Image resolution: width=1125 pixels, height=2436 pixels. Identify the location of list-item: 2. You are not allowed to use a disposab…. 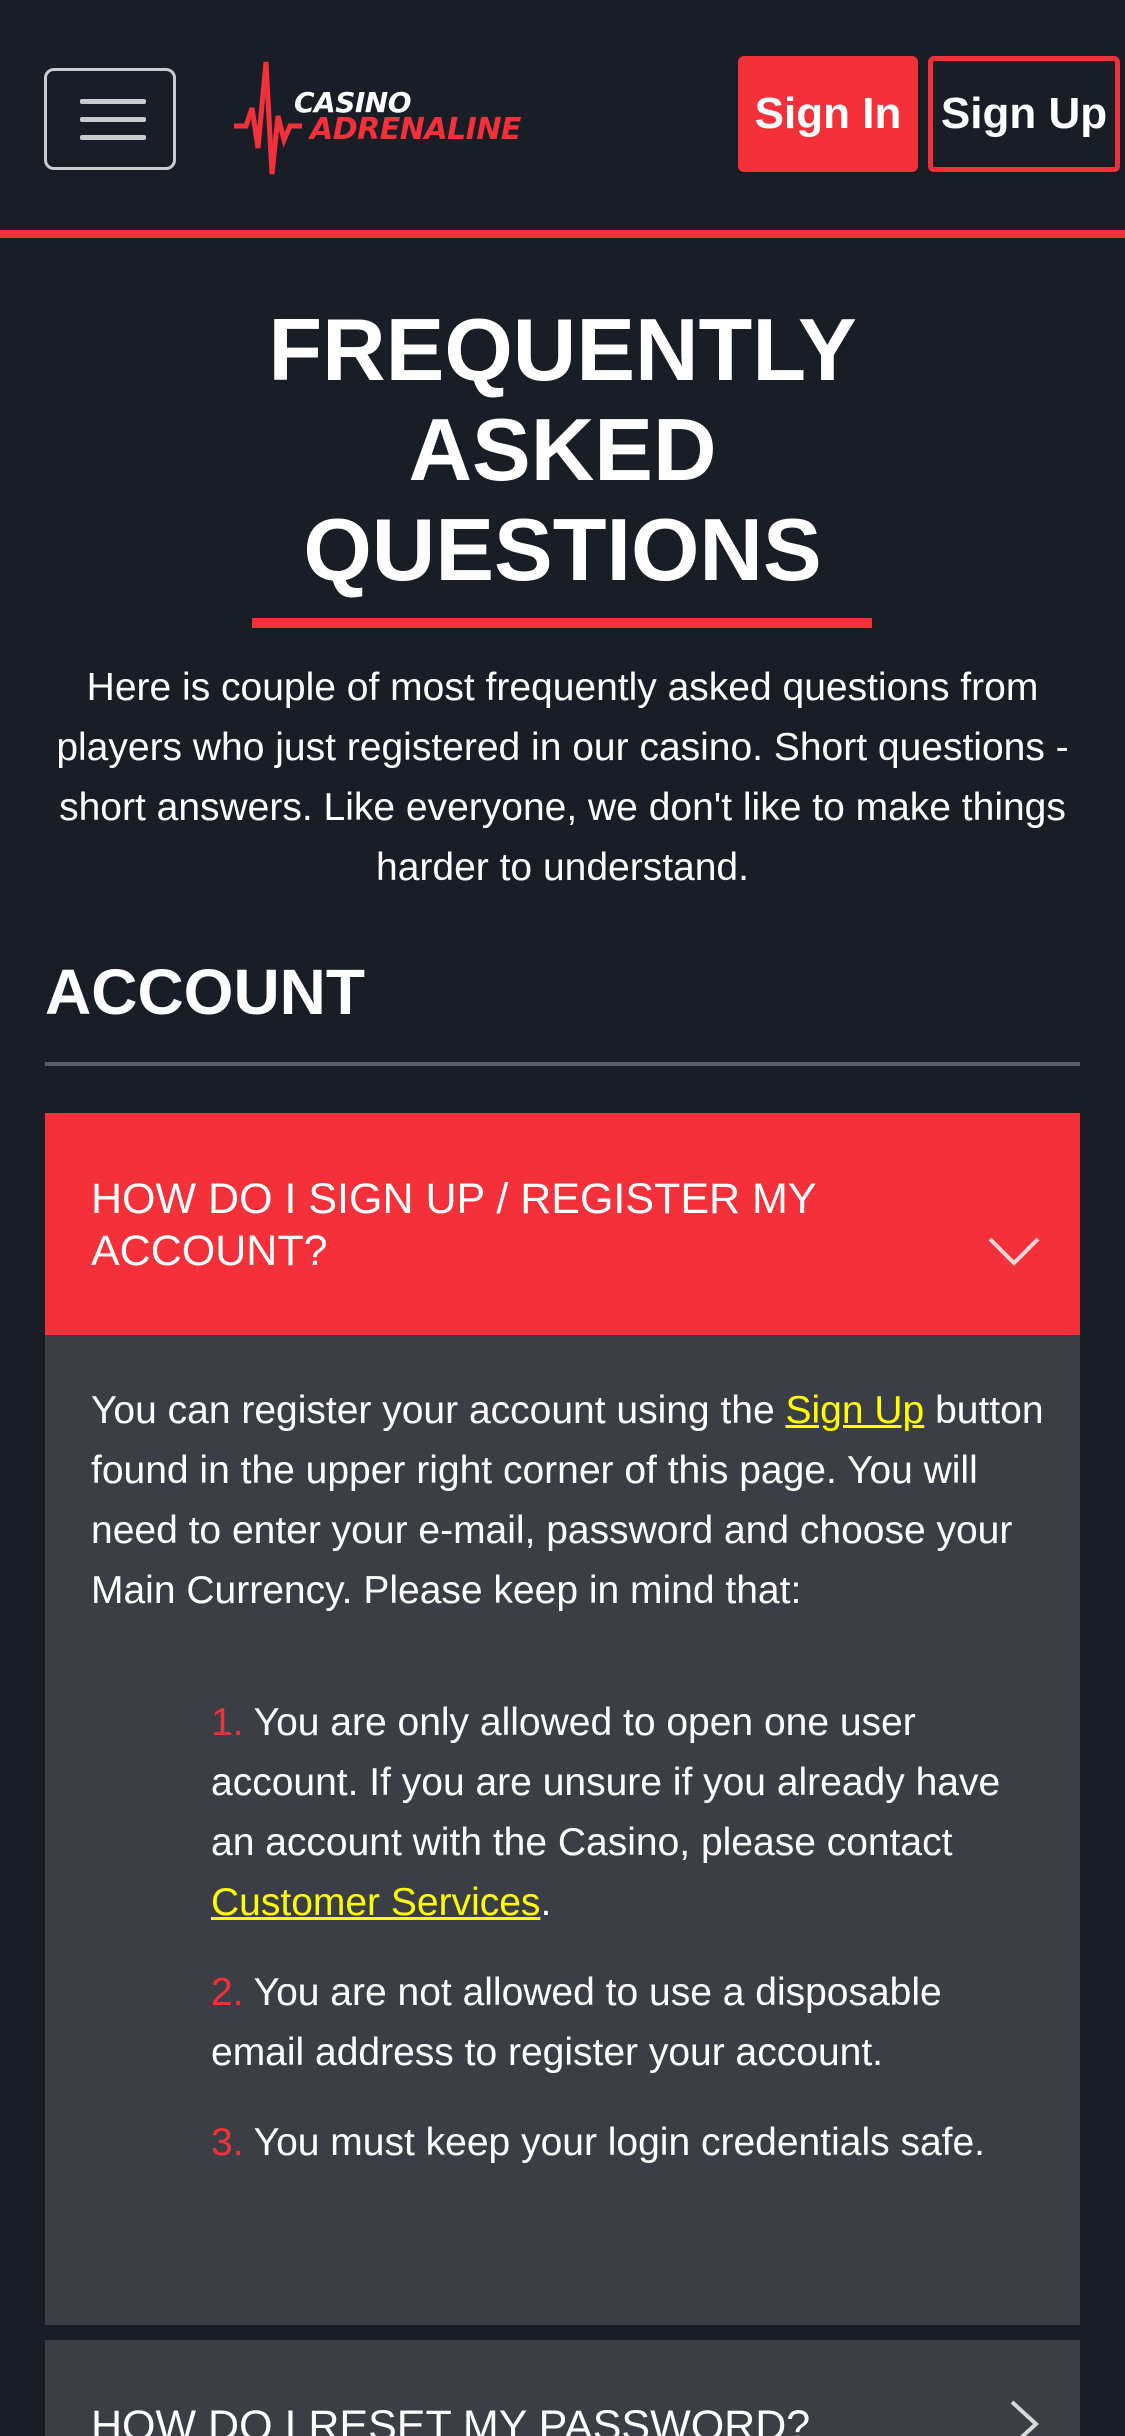
(621, 2023).